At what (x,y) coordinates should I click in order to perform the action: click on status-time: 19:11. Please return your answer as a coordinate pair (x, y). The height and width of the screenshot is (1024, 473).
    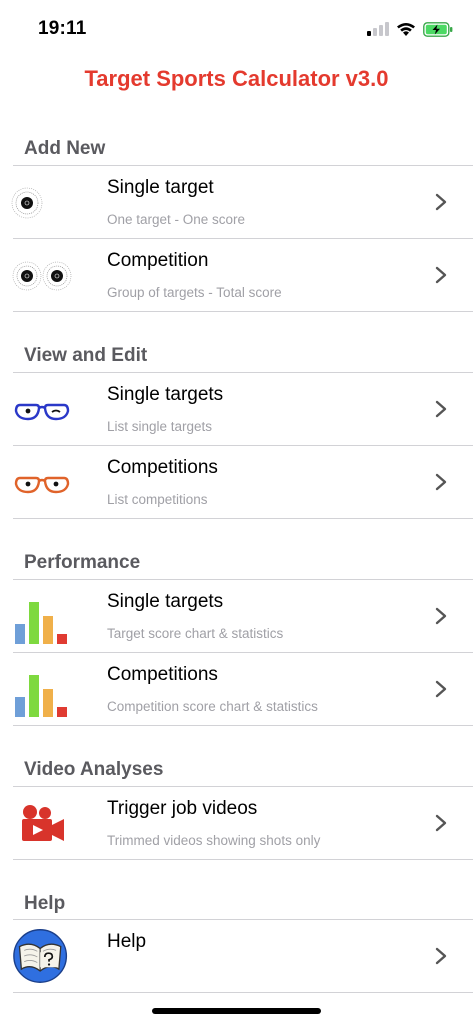
    Looking at the image, I should click on (62, 28).